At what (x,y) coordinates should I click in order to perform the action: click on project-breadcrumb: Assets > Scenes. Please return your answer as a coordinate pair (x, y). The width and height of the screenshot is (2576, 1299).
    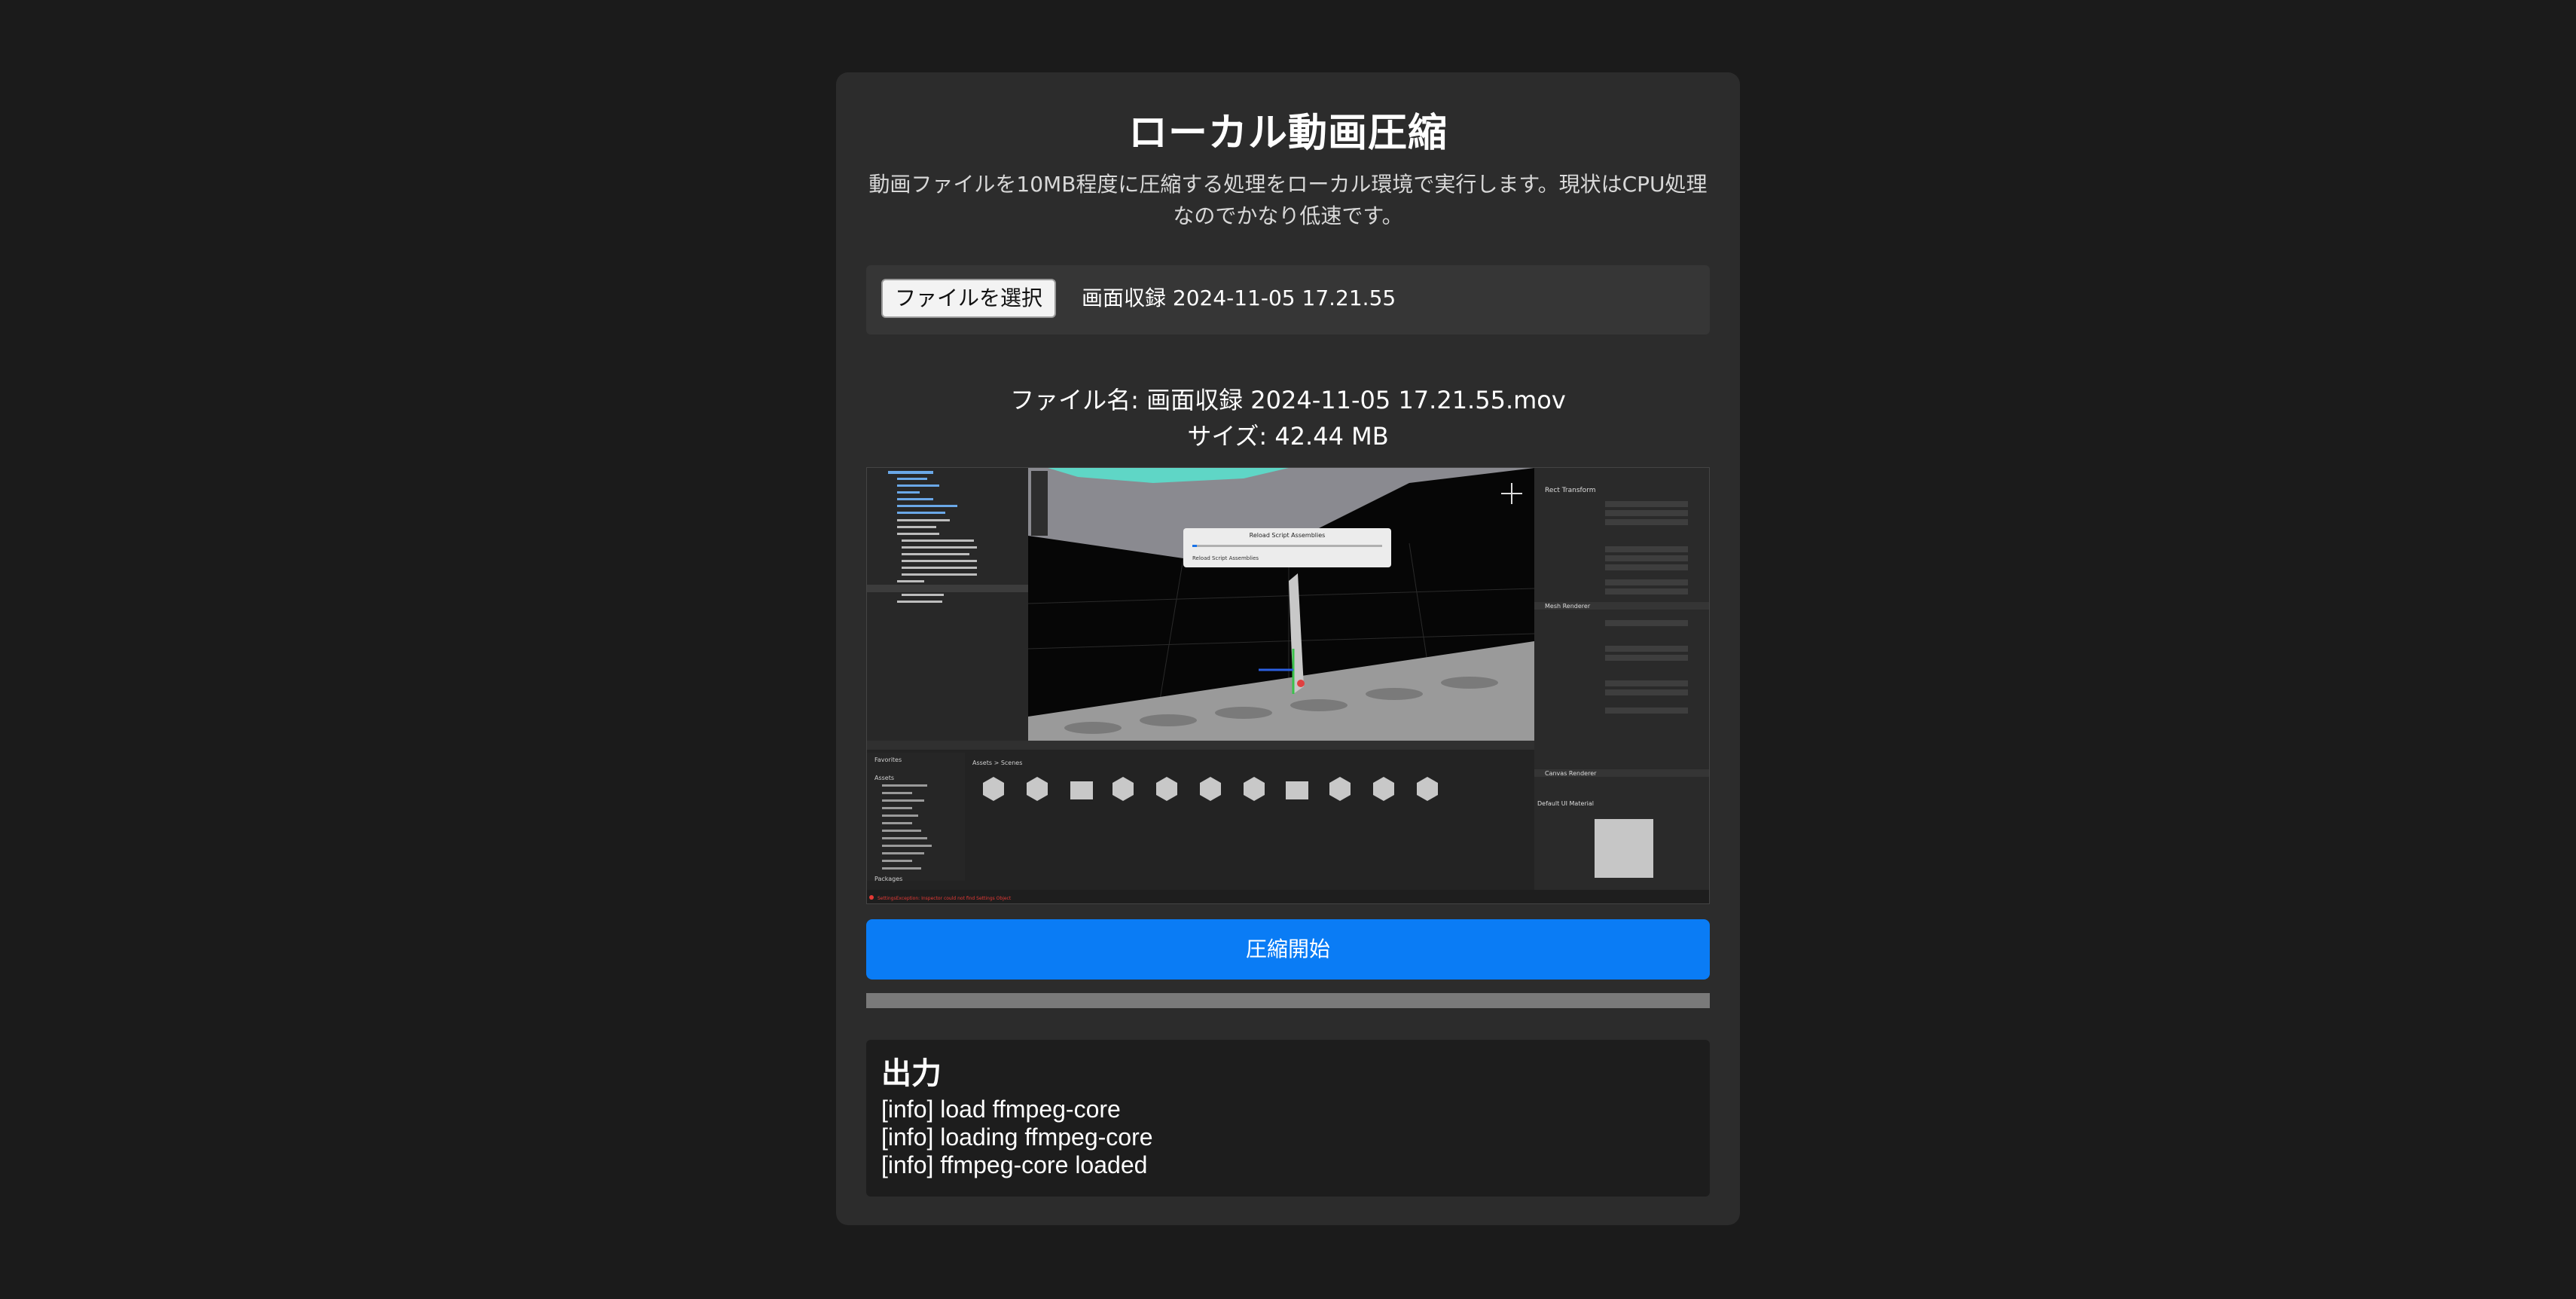
    Looking at the image, I should click on (997, 763).